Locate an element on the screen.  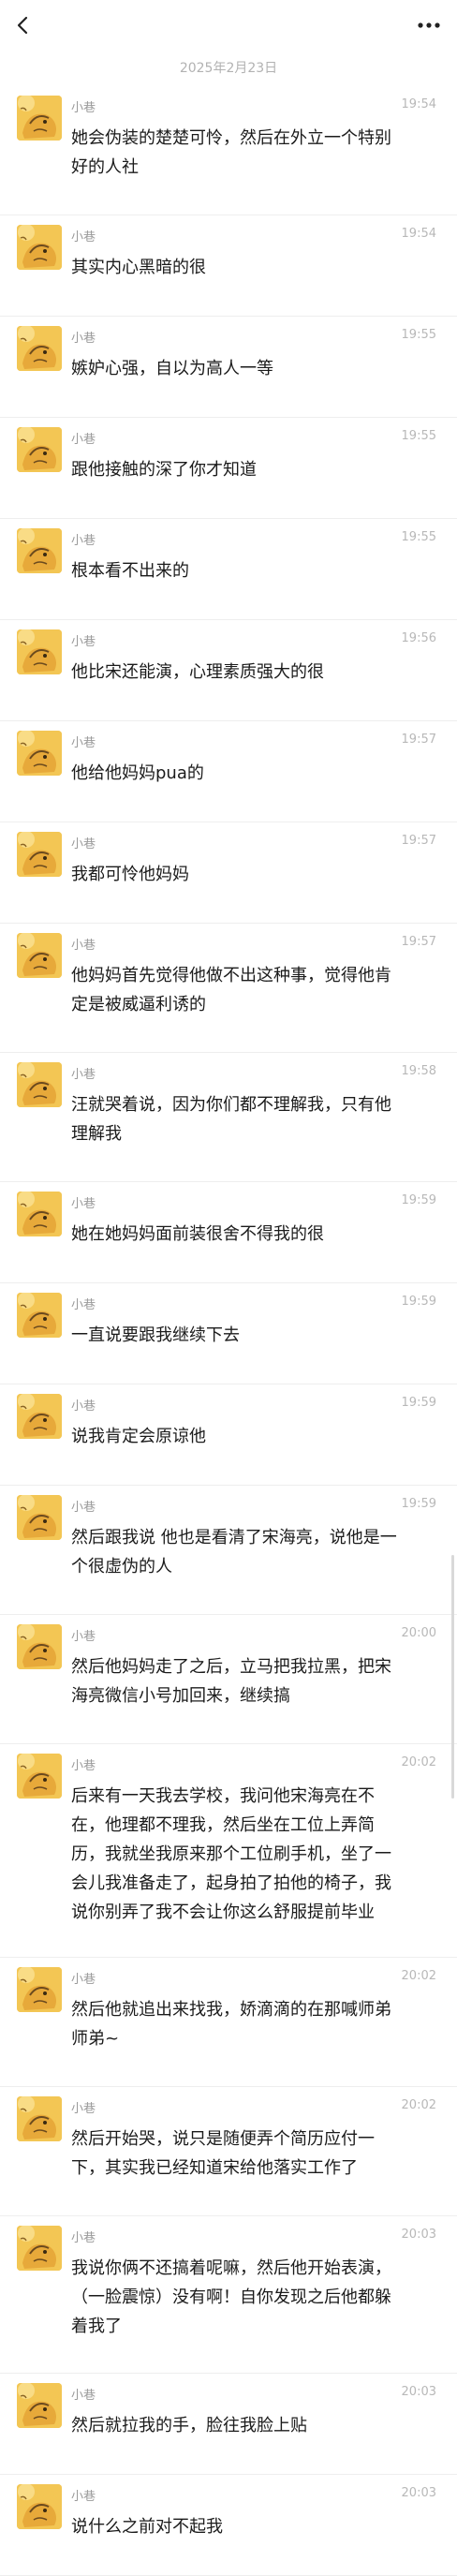
message-text: 嫉妒心强，自以为高人一等 is located at coordinates (172, 368).